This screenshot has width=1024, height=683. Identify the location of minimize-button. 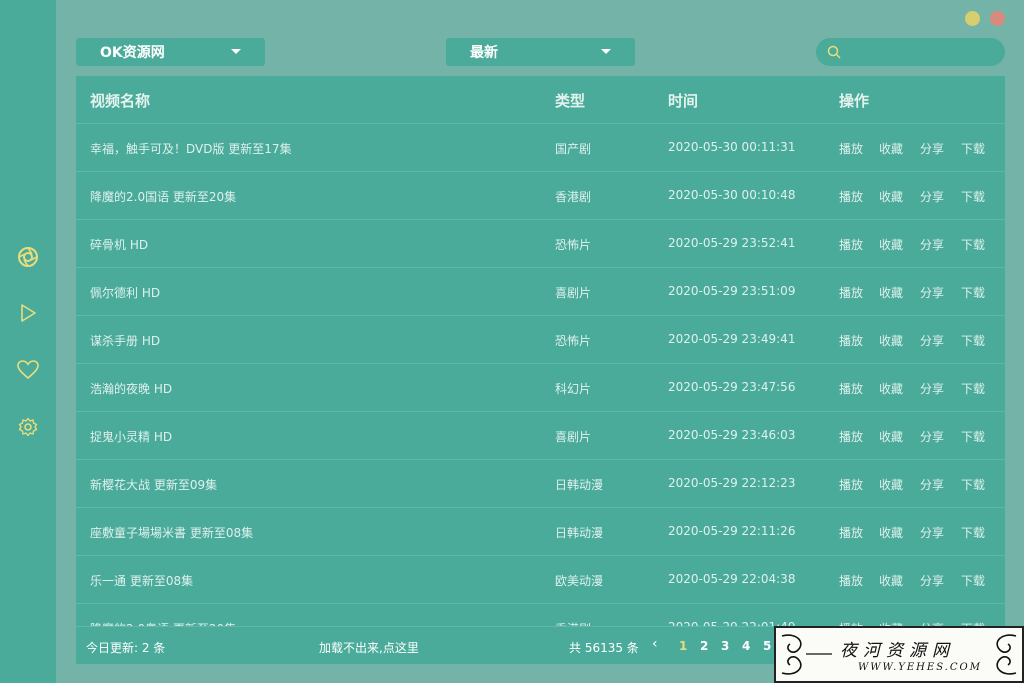
(972, 18).